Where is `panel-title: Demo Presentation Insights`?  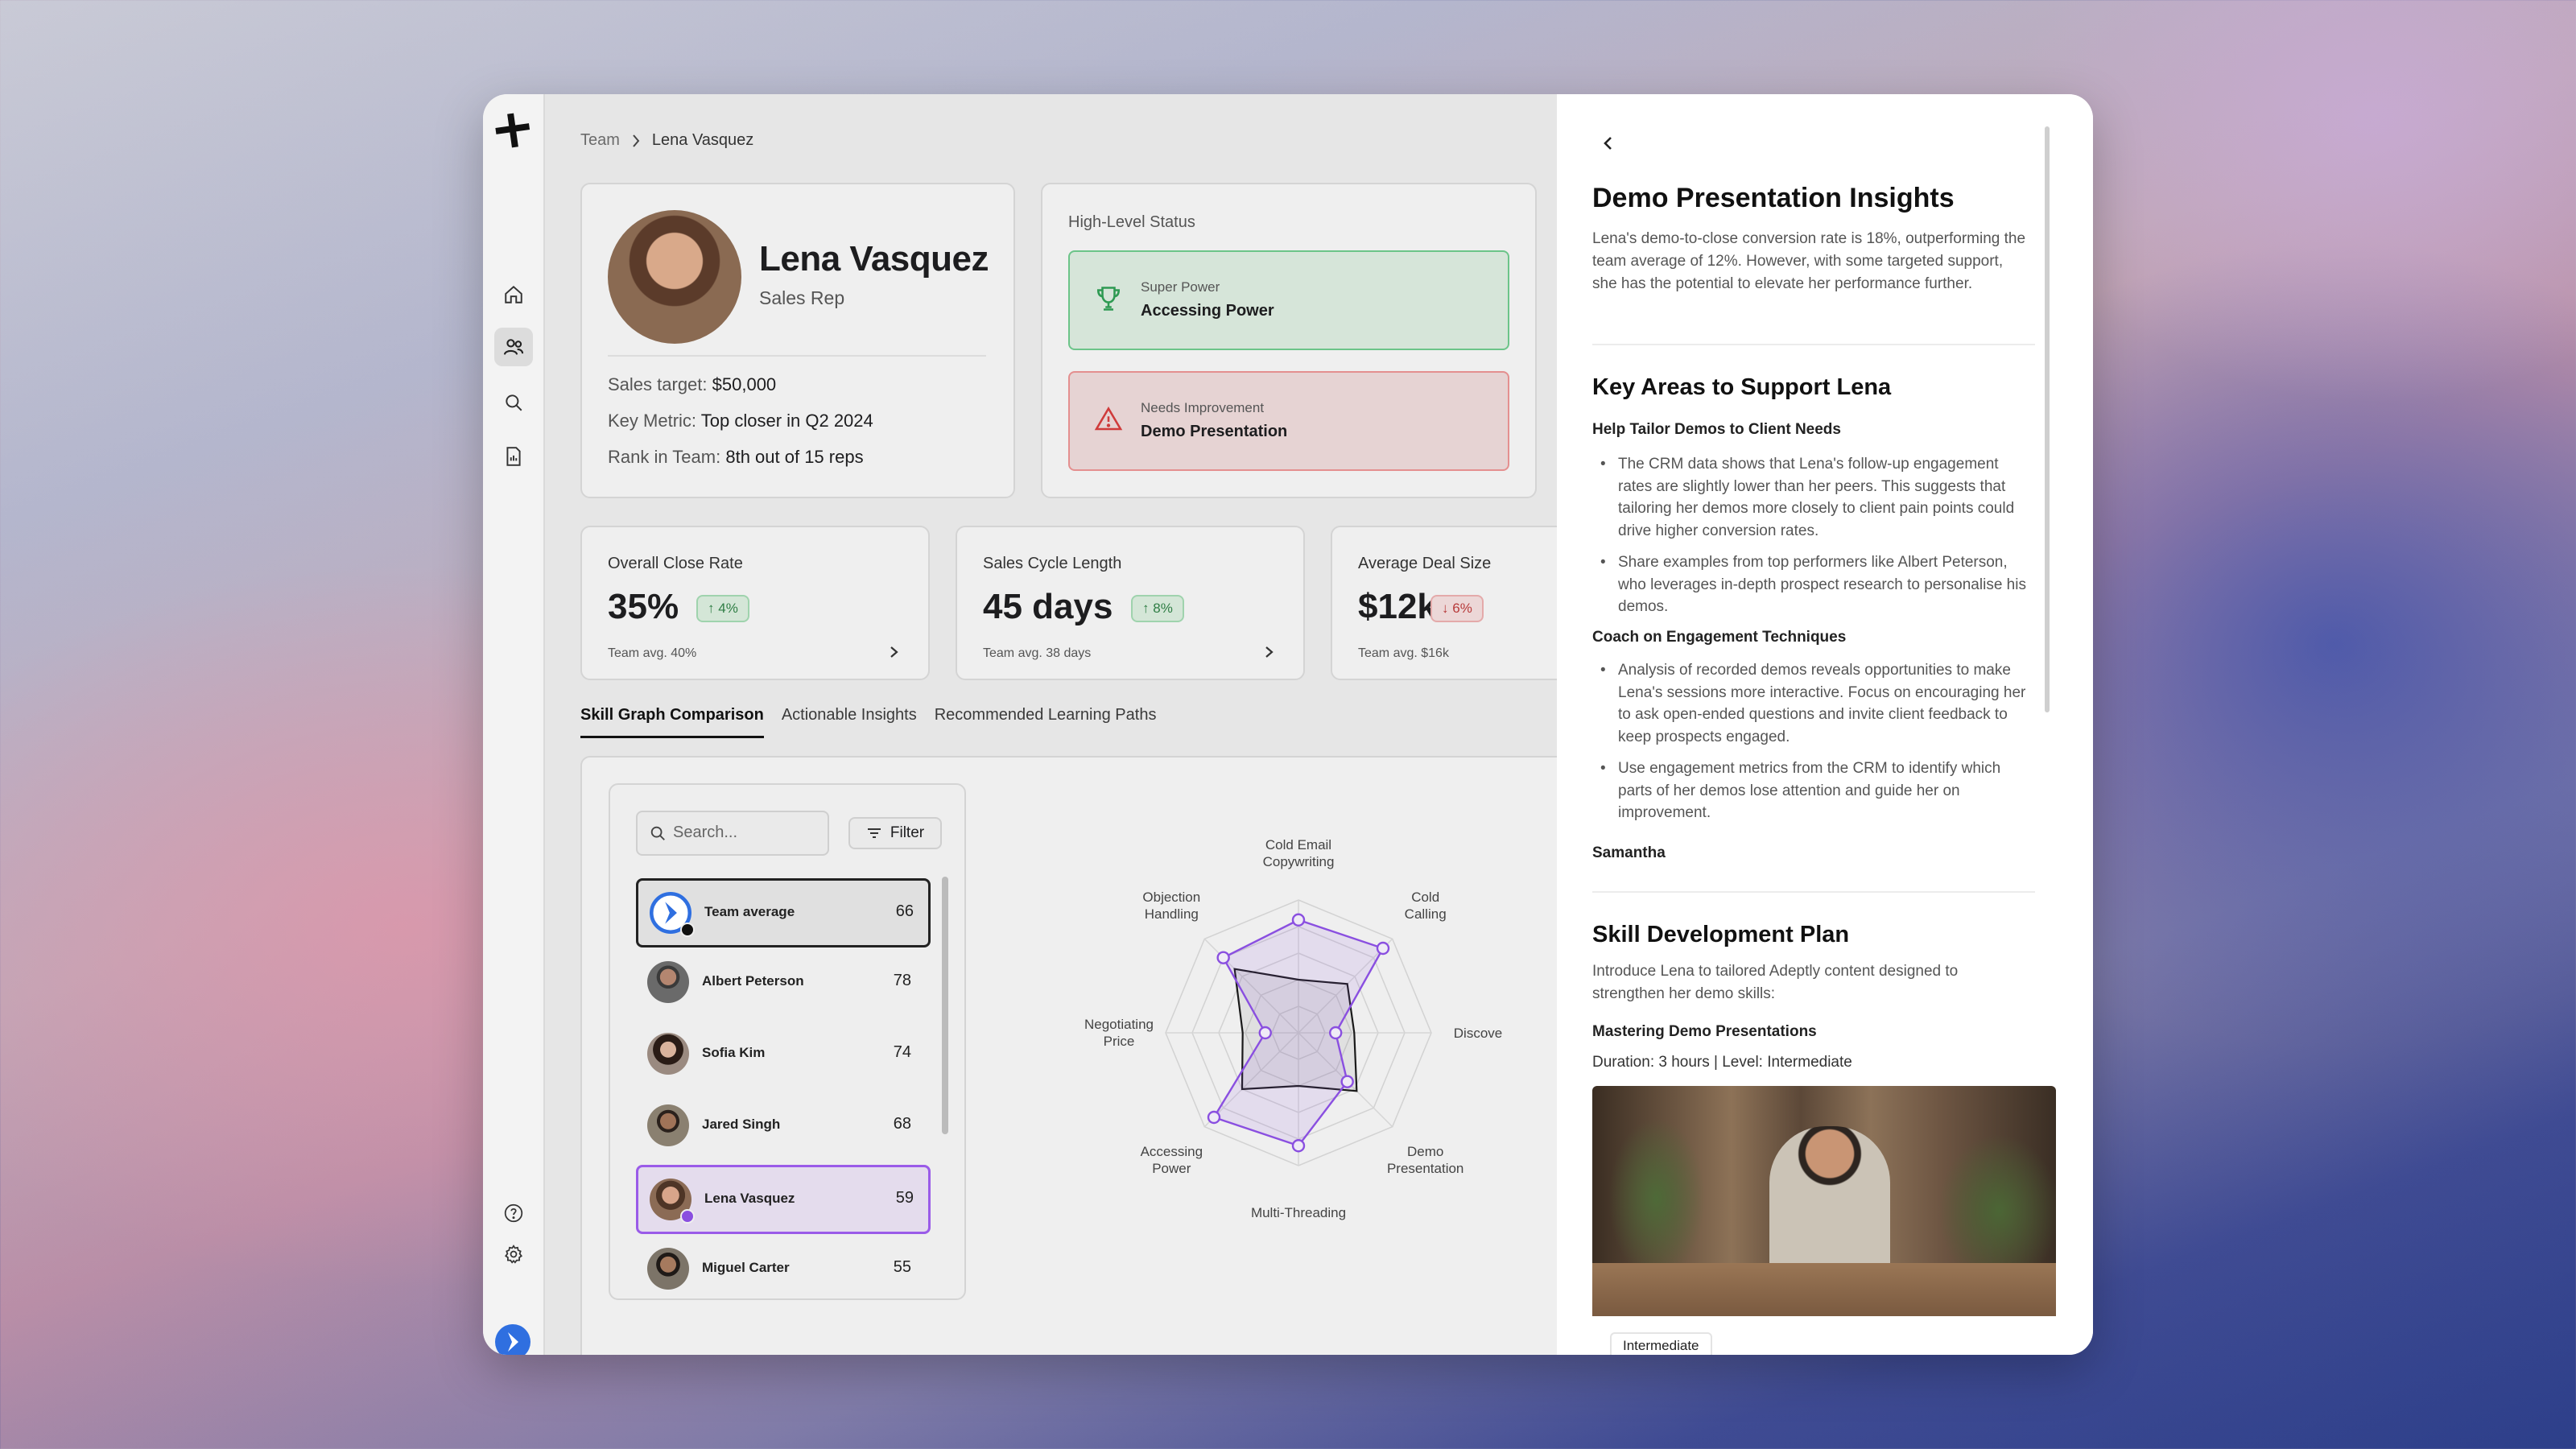
panel-title: Demo Presentation Insights is located at coordinates (1773, 198).